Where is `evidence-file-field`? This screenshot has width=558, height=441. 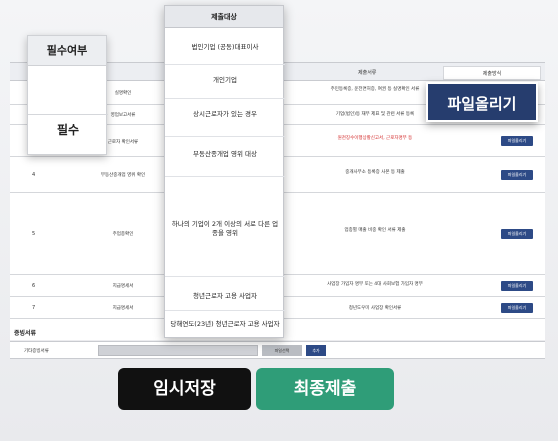 evidence-file-field is located at coordinates (178, 350).